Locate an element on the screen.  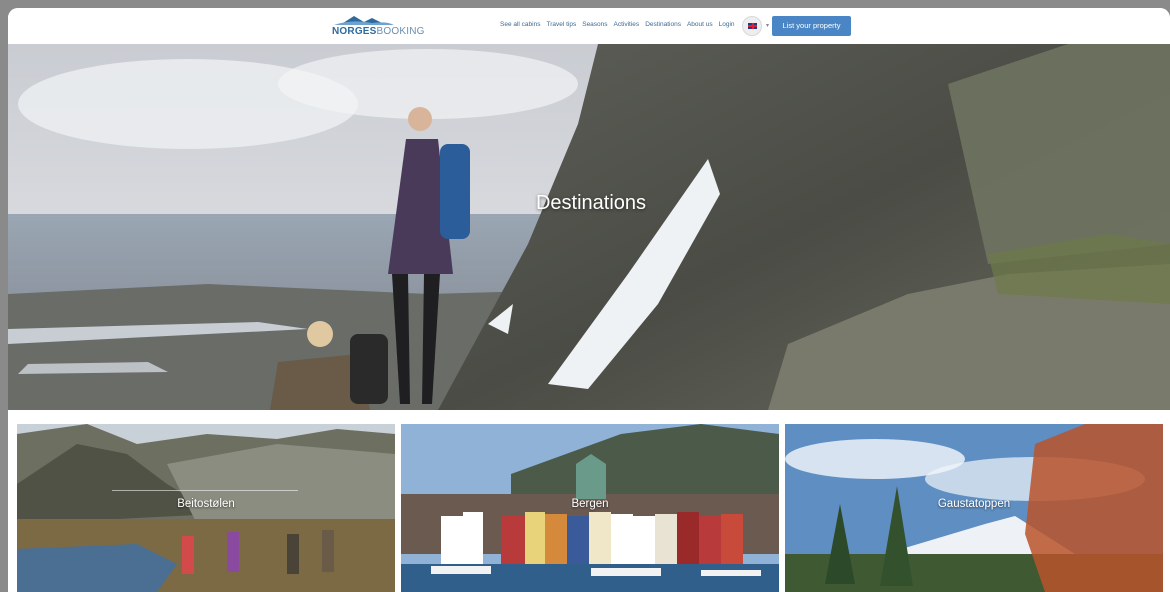
nav-travel-tips: Travel tips is located at coordinates (561, 24).